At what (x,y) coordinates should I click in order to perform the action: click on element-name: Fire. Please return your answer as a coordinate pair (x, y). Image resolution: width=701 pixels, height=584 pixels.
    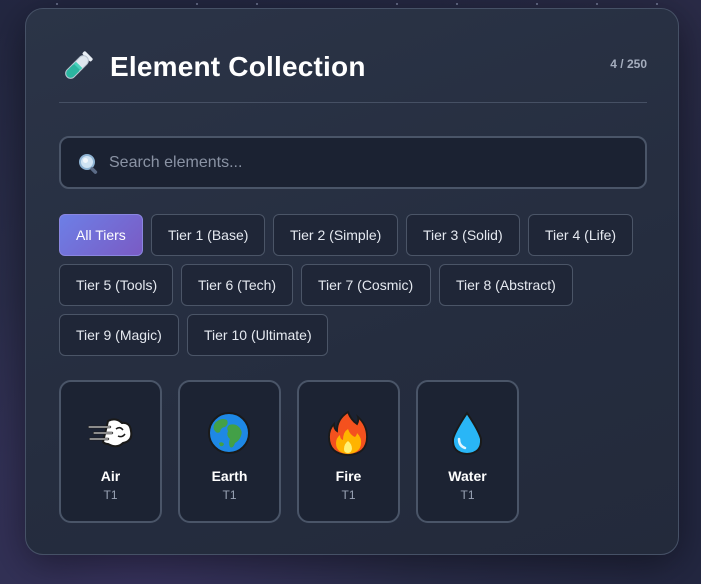
    Looking at the image, I should click on (348, 476).